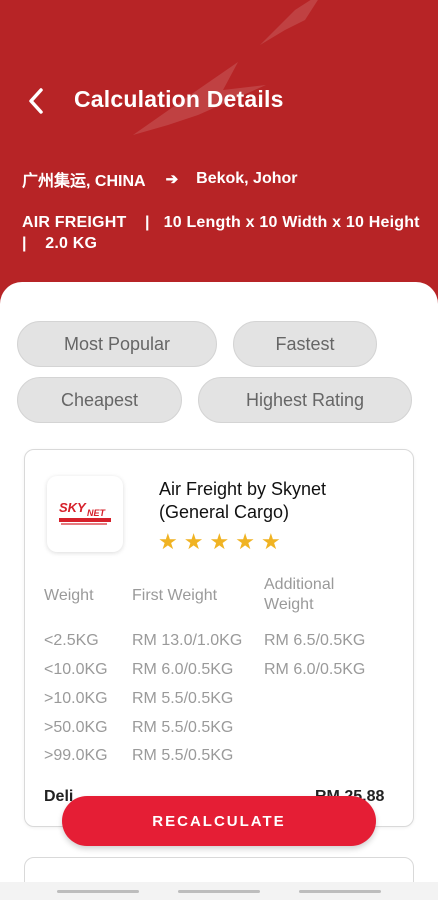 This screenshot has width=438, height=900. I want to click on filter-most-popular: Most Popular, so click(117, 344).